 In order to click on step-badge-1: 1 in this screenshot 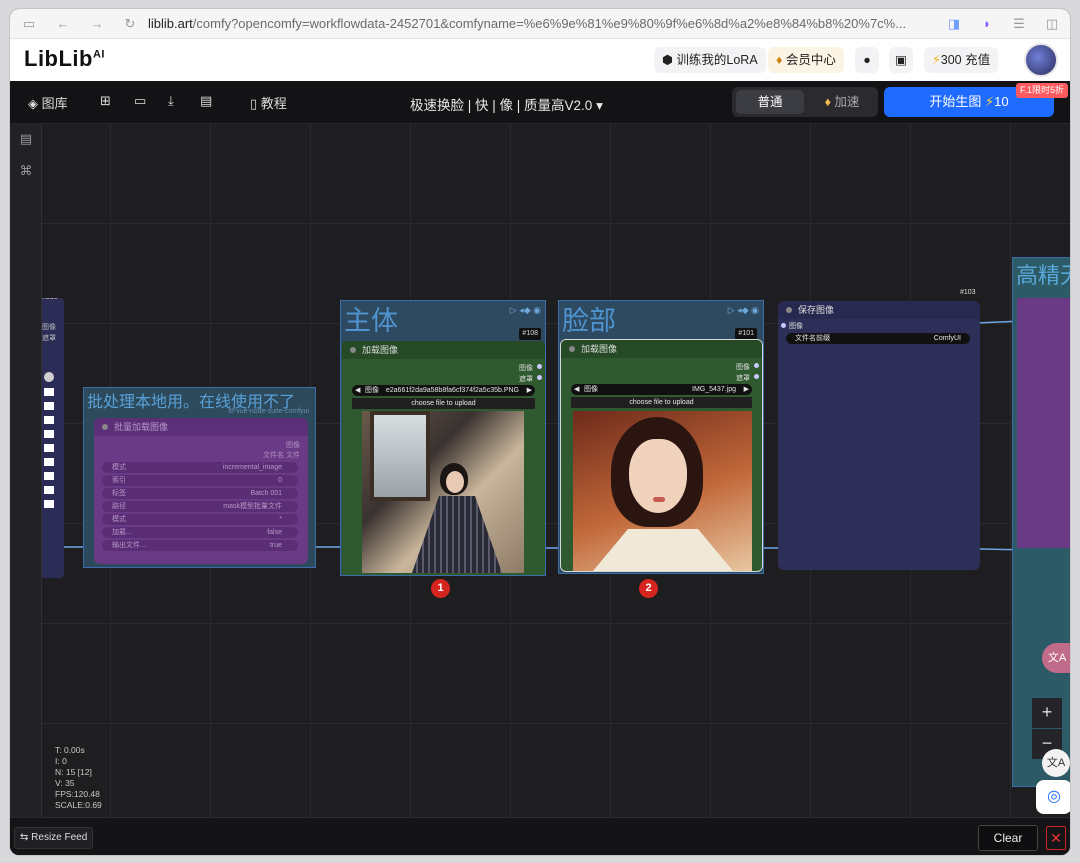, I will do `click(440, 588)`.